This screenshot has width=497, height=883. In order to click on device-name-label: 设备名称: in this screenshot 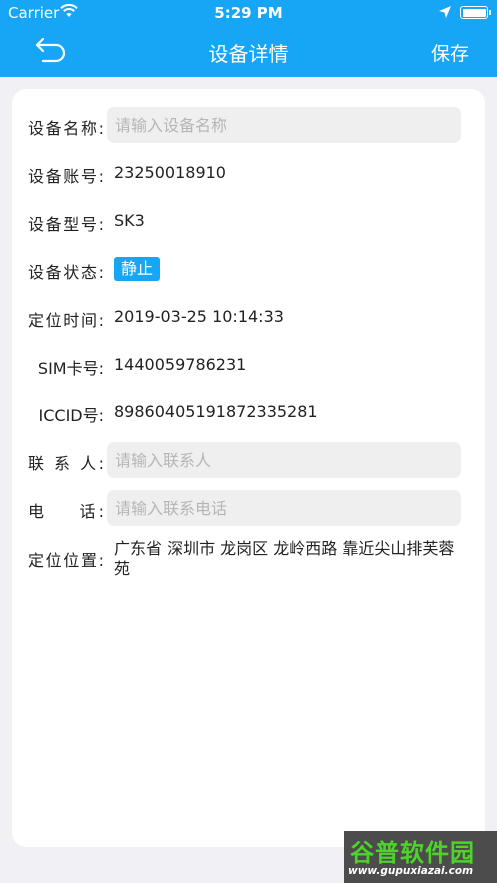, I will do `click(66, 128)`.